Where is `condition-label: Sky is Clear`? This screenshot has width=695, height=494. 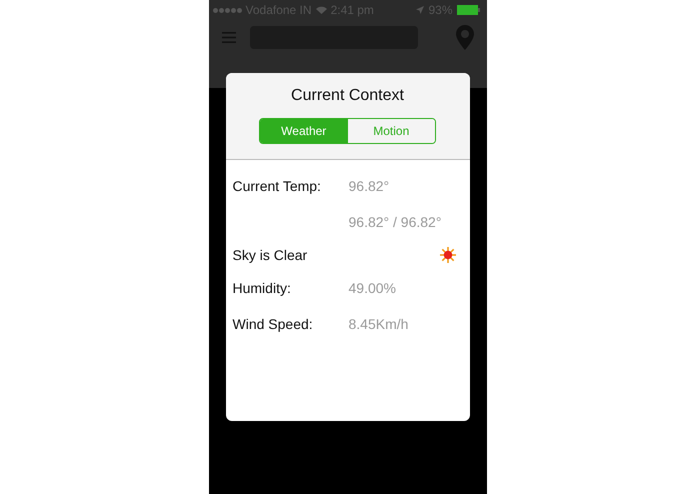
condition-label: Sky is Clear is located at coordinates (270, 255).